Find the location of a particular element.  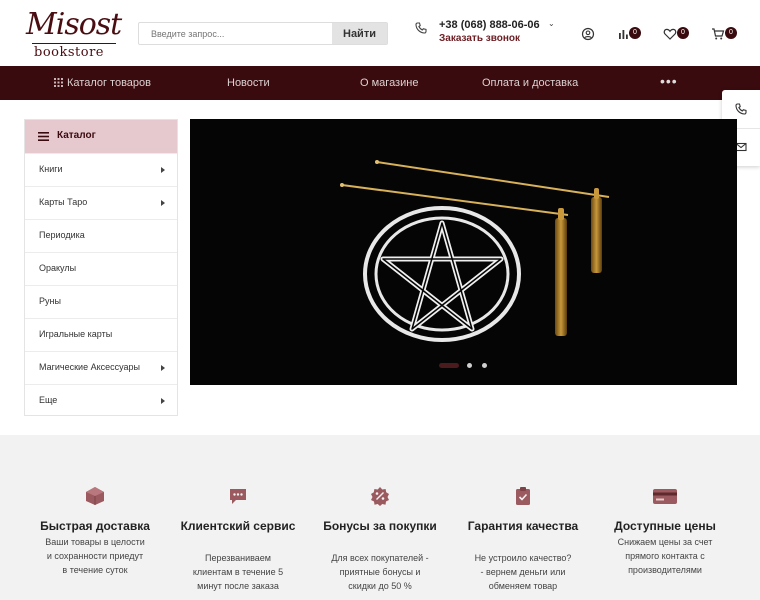

search-input is located at coordinates (236, 33).